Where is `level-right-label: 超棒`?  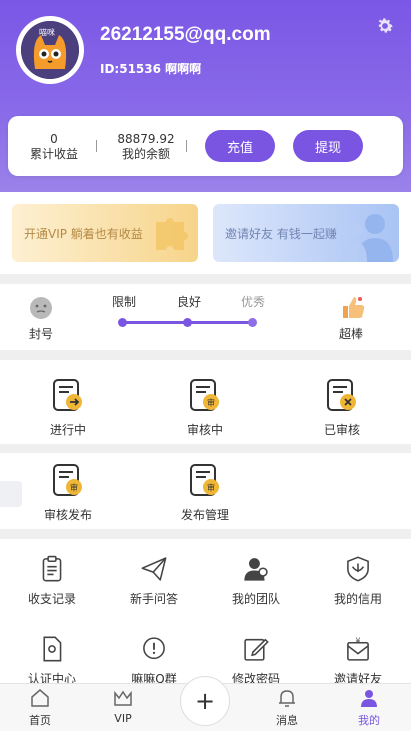
level-right-label: 超棒 is located at coordinates (351, 334).